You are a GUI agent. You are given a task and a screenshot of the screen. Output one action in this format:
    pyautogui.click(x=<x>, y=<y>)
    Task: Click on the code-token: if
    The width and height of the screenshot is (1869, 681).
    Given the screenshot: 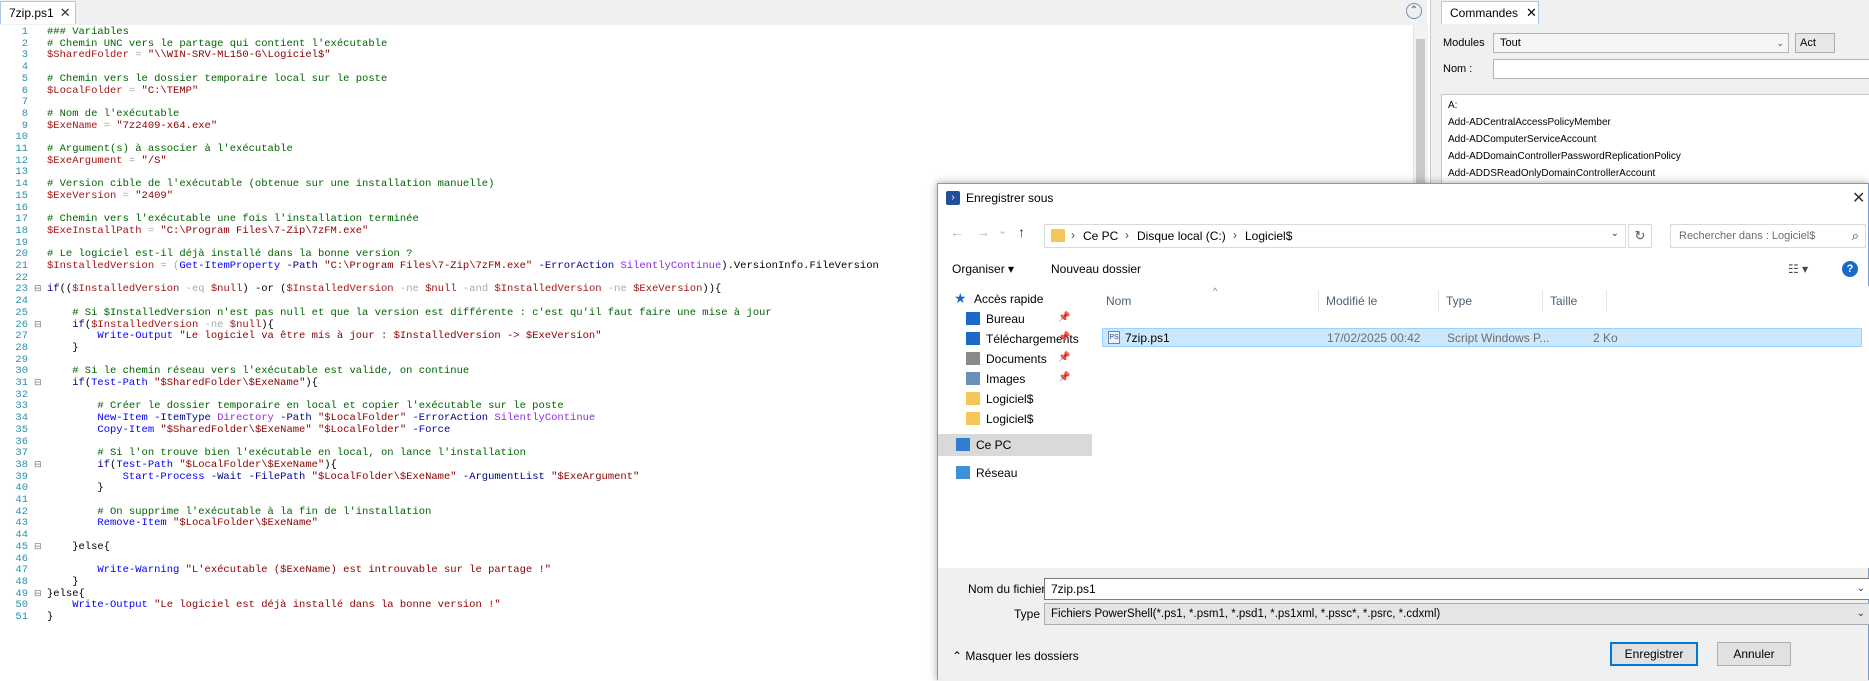 What is the action you would take?
    pyautogui.click(x=66, y=383)
    